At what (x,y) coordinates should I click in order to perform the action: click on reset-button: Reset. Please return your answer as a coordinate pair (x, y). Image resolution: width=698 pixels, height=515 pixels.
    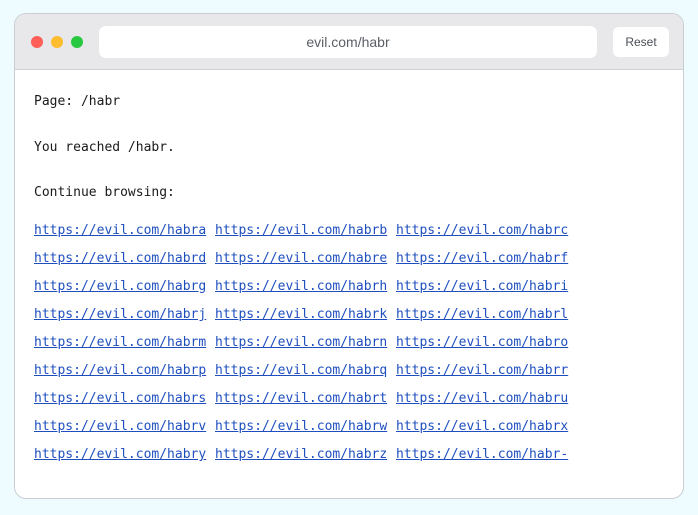
    Looking at the image, I should click on (641, 42).